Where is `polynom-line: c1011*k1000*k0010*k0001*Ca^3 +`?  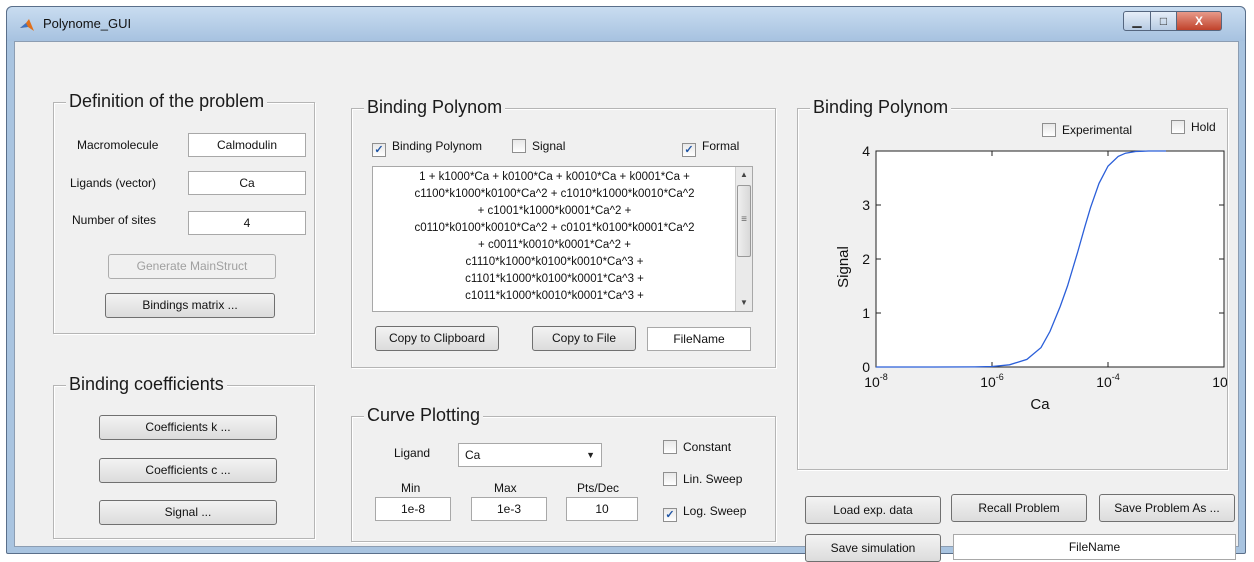
polynom-line: c1011*k1000*k0010*k0001*Ca^3 + is located at coordinates (554, 296).